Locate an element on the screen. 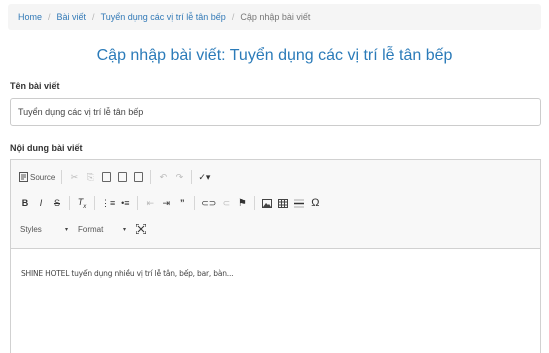 The height and width of the screenshot is (353, 549). italic-button: I is located at coordinates (41, 203).